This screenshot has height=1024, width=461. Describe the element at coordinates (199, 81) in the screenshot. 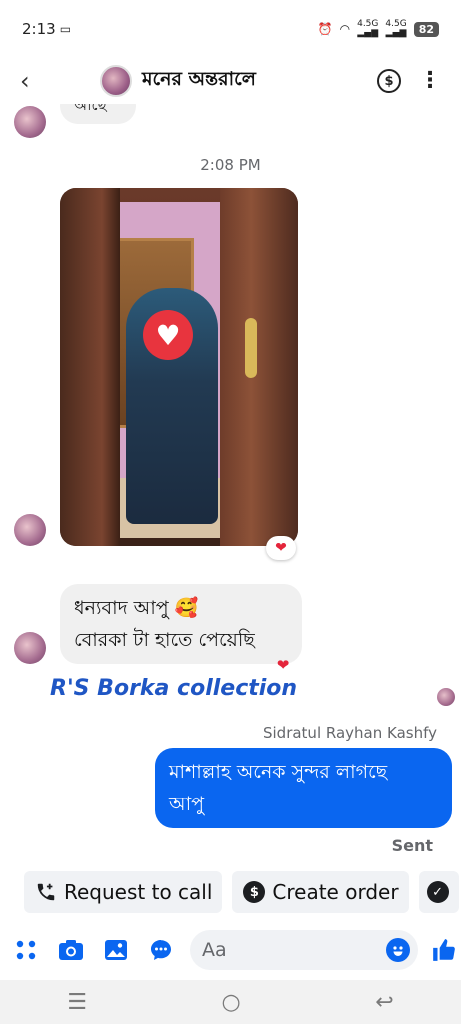

I see `page-title: মনের অন্তরালে` at that location.